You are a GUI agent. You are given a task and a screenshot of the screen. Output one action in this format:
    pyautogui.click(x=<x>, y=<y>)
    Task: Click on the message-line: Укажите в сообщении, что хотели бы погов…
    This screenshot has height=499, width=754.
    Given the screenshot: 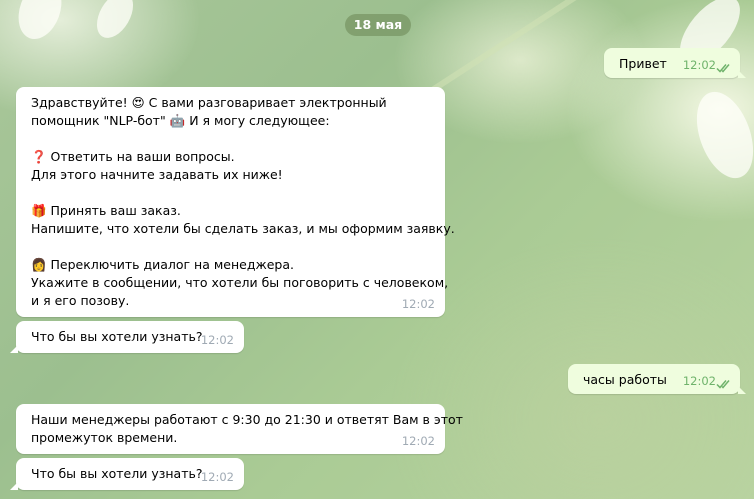 What is the action you would take?
    pyautogui.click(x=240, y=282)
    